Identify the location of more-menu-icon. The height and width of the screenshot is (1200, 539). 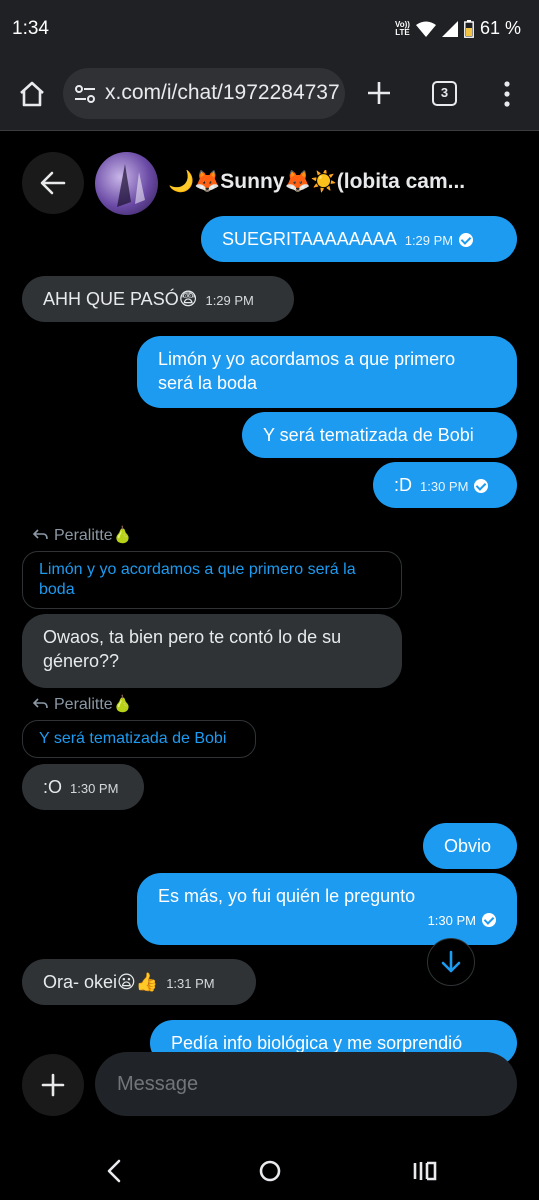
(507, 94).